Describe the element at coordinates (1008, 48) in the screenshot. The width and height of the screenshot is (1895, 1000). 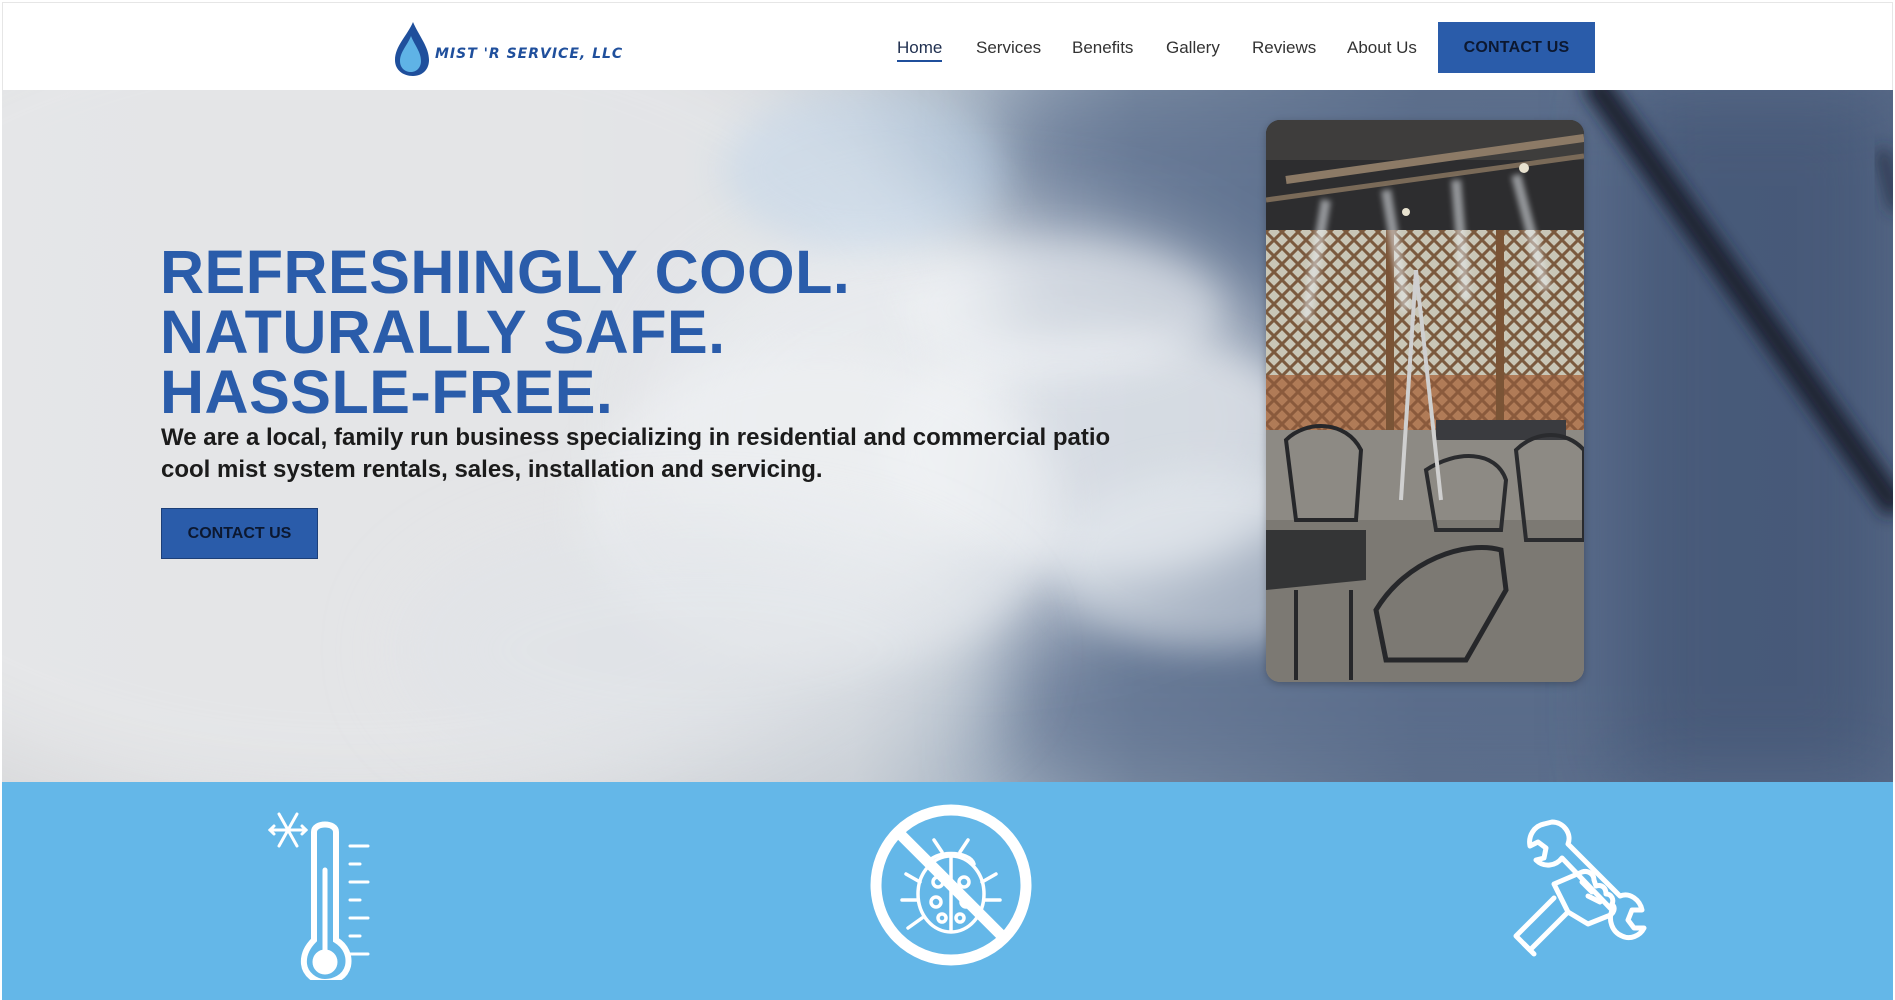
I see `nav-services: Services` at that location.